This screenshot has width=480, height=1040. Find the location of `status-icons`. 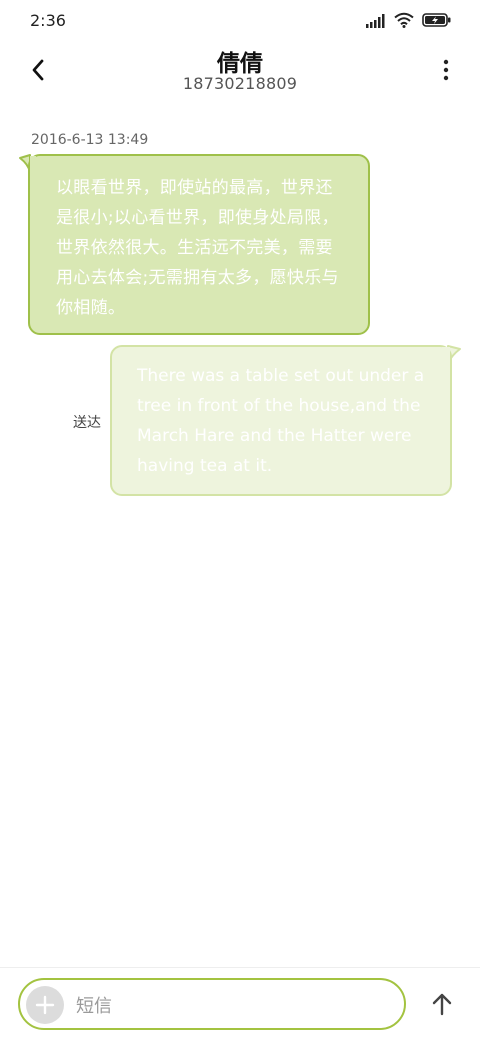

status-icons is located at coordinates (409, 22).